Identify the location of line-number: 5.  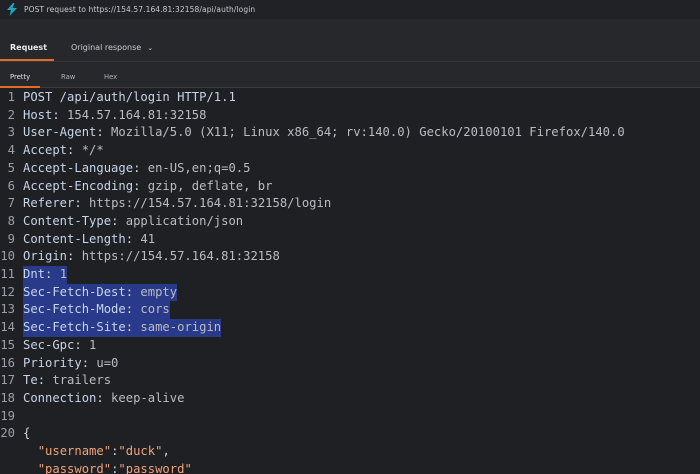
(11, 167).